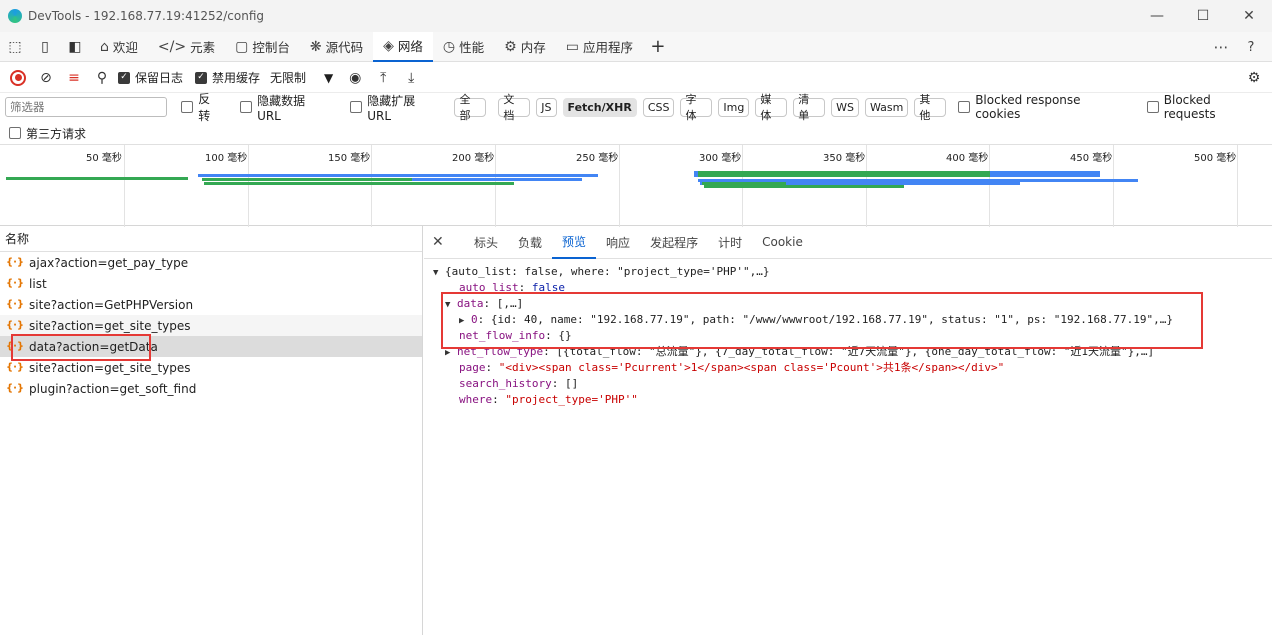  What do you see at coordinates (336, 47) in the screenshot?
I see `tab-sources: ❋ 源代码` at bounding box center [336, 47].